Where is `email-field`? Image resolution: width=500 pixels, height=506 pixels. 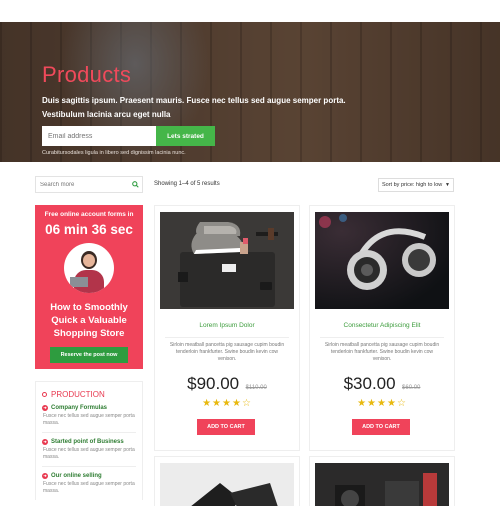 email-field is located at coordinates (99, 136).